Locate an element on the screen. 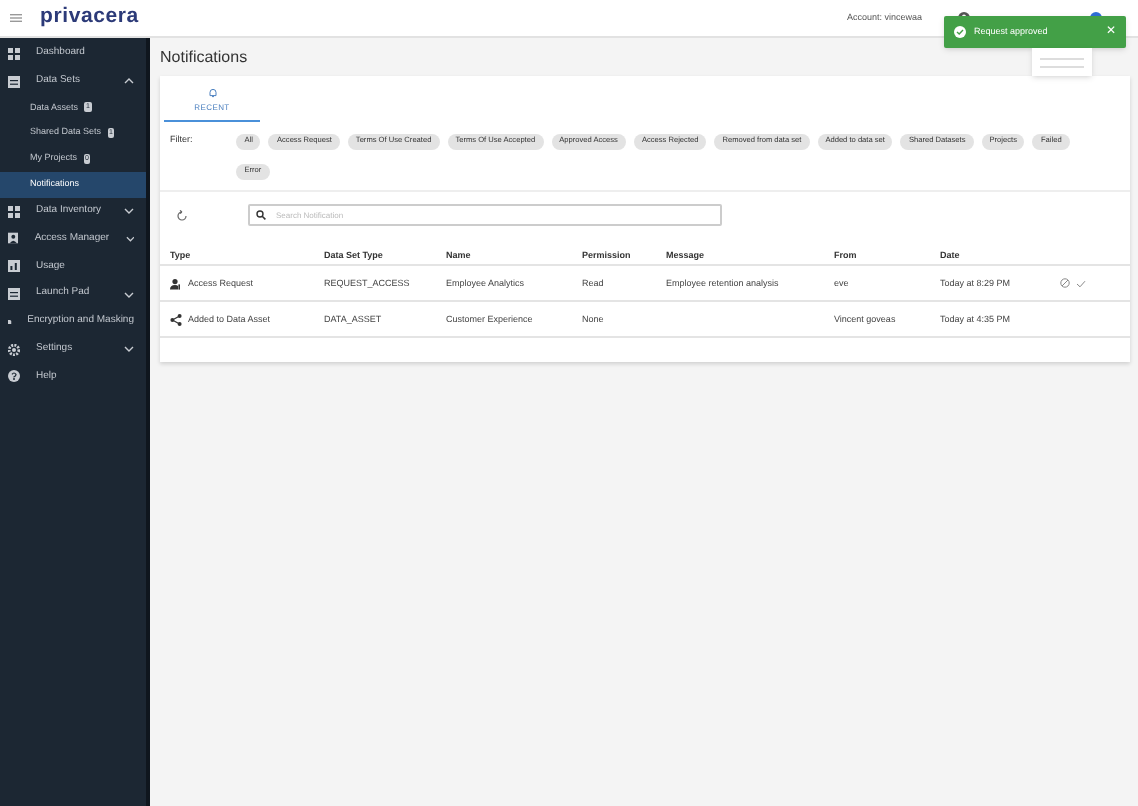  help-icon is located at coordinates (14, 376).